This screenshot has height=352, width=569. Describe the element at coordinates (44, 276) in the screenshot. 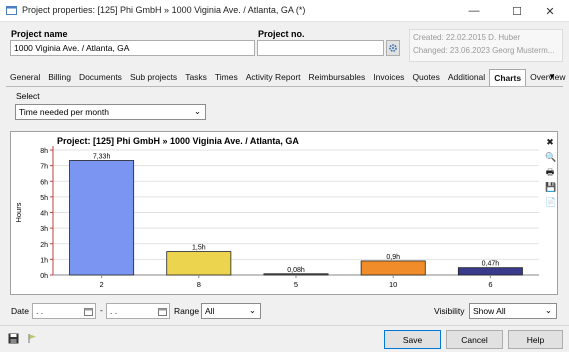

I see `y-tick-label: 0h` at that location.